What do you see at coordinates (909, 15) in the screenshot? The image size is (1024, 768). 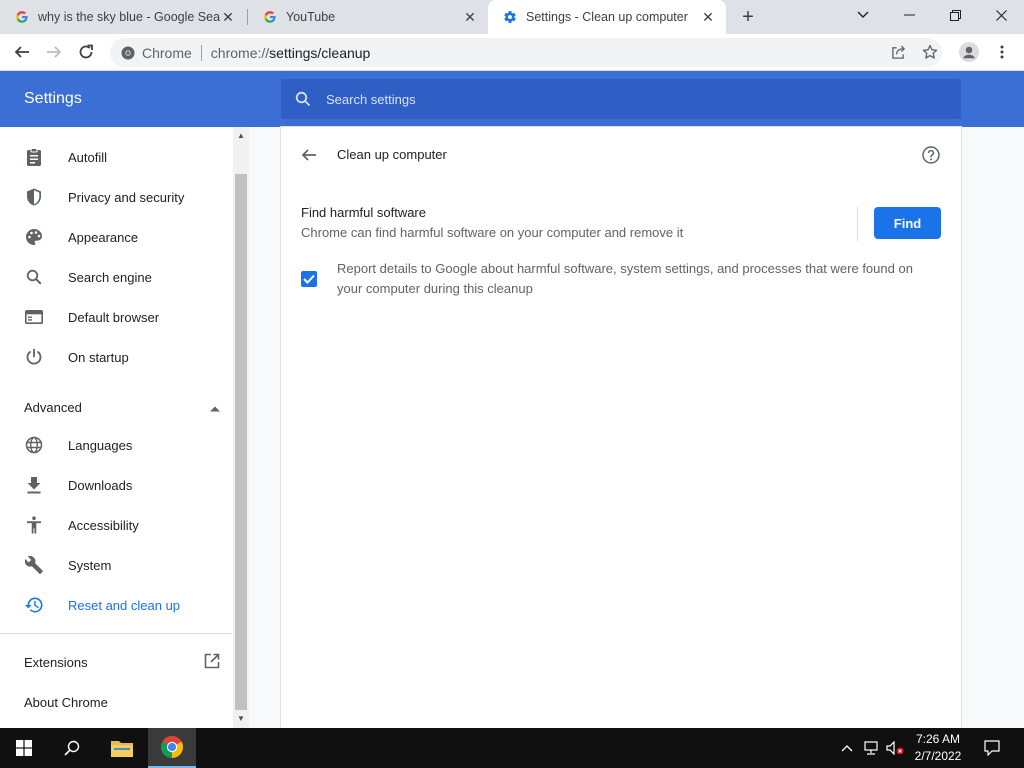 I see `minimize-button` at bounding box center [909, 15].